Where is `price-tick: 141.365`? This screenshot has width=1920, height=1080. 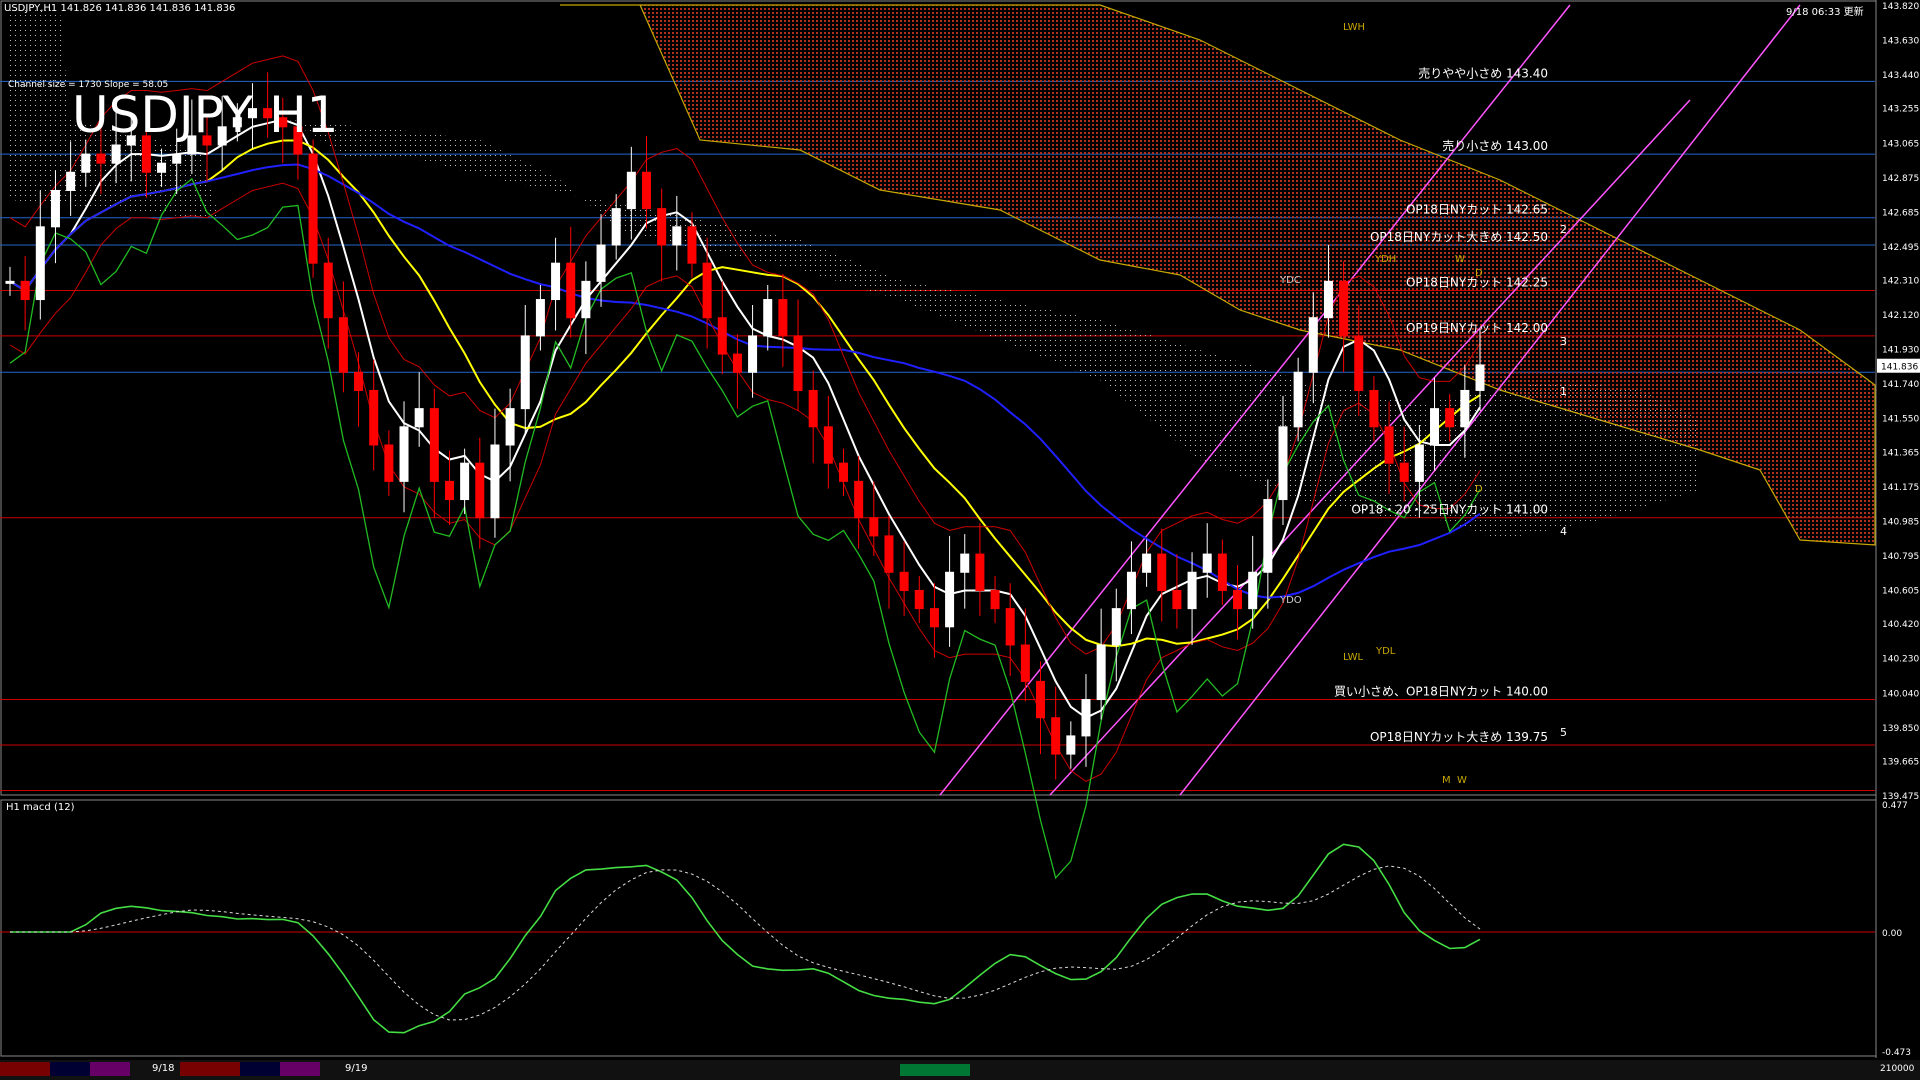
price-tick: 141.365 is located at coordinates (1900, 453).